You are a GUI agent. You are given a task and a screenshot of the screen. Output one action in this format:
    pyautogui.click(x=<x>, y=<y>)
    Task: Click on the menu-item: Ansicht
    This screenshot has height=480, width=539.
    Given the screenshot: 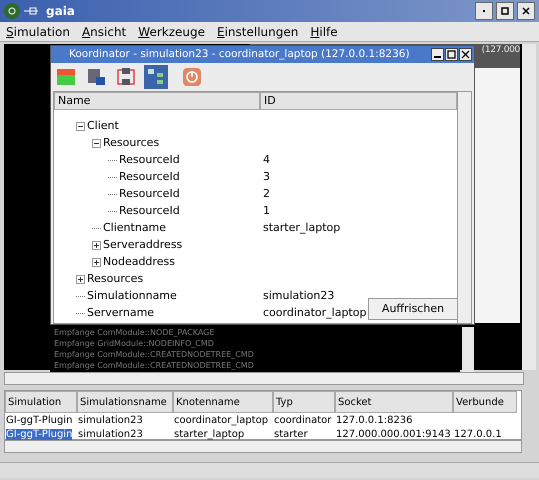 What is the action you would take?
    pyautogui.click(x=104, y=31)
    